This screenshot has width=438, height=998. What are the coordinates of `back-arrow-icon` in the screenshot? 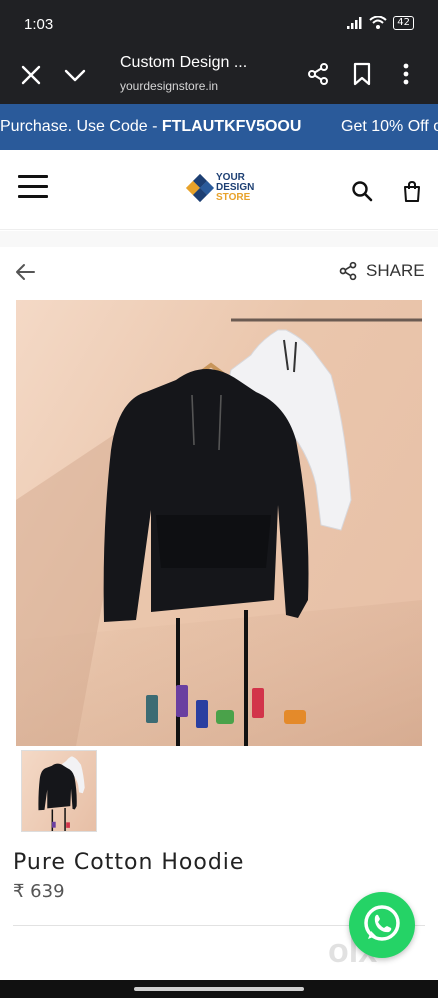 It's located at (25, 272).